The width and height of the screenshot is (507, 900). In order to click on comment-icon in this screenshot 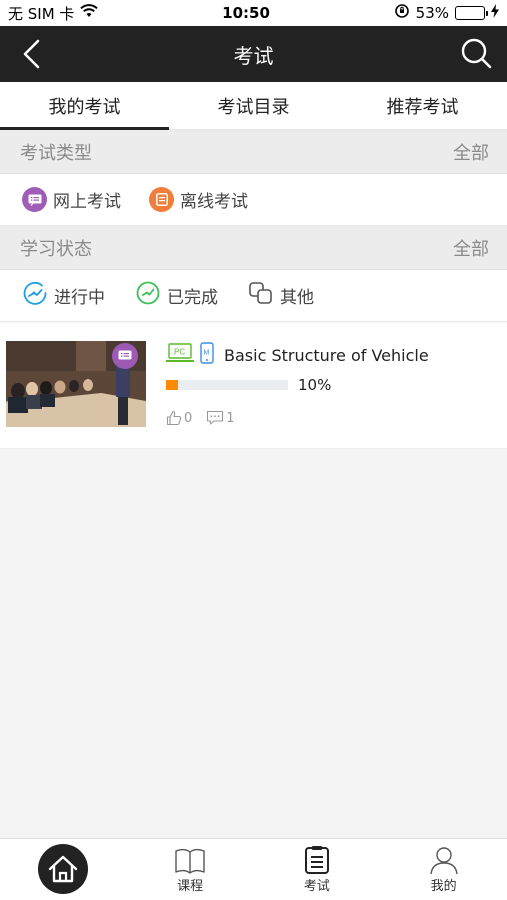, I will do `click(215, 417)`.